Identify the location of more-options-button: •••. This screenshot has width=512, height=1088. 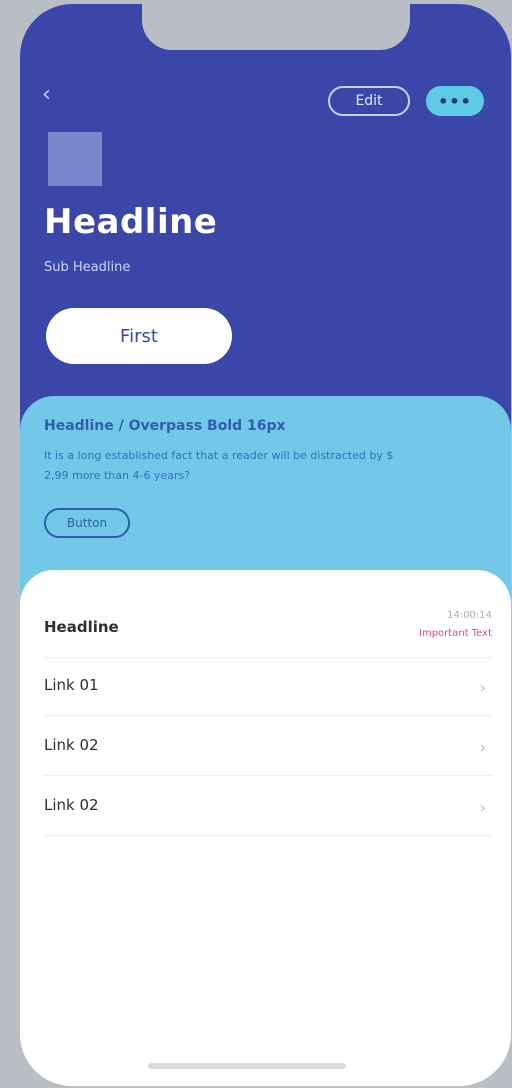
(455, 101).